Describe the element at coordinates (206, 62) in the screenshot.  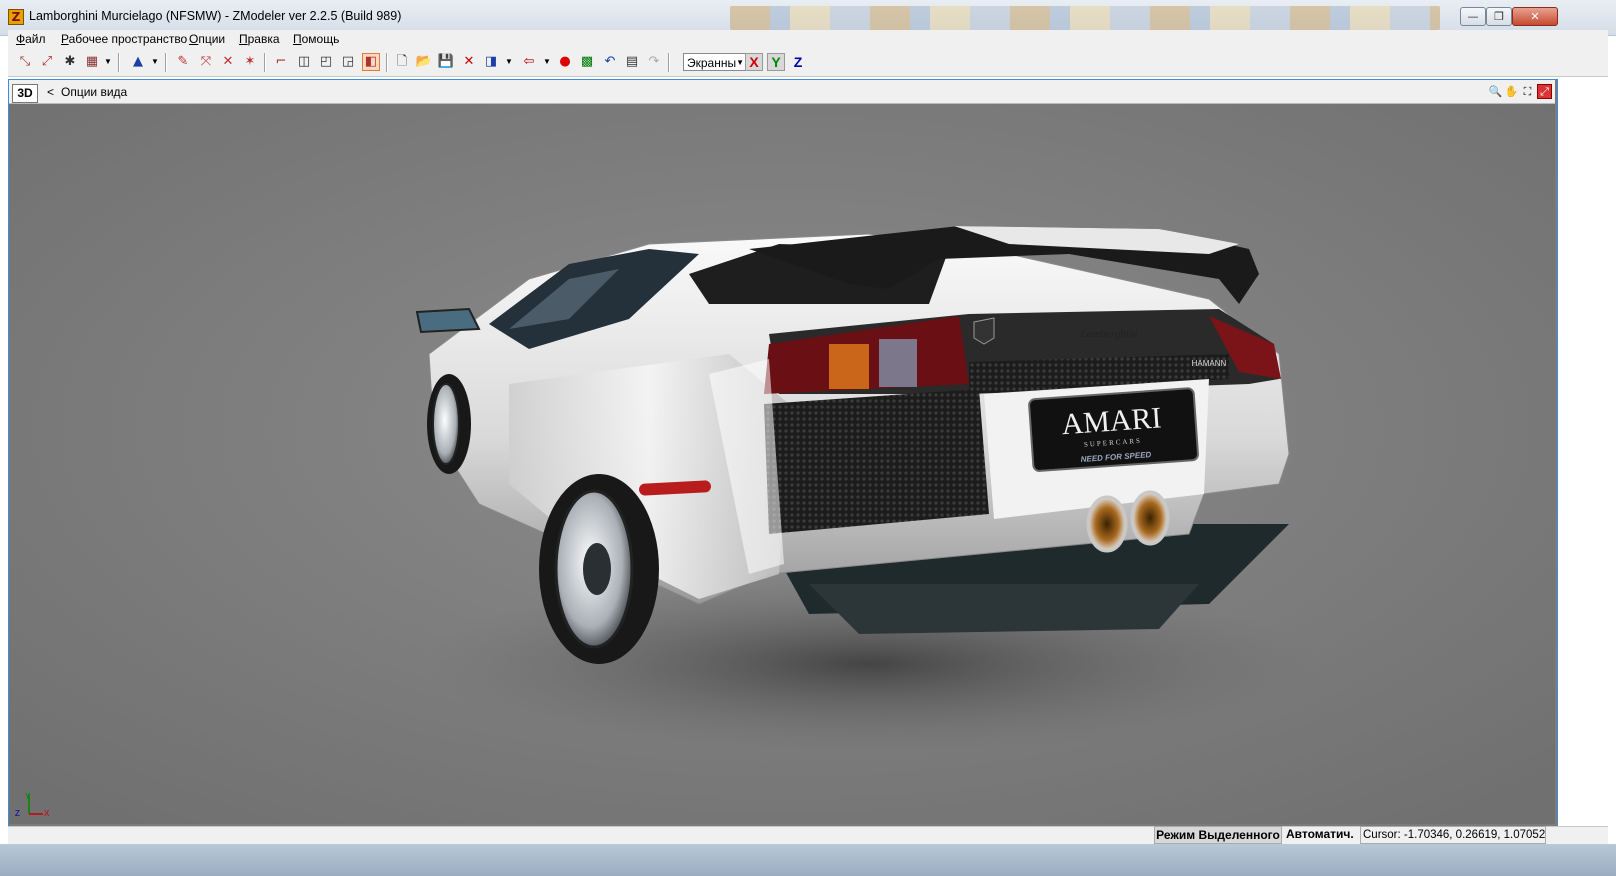
I see `move-tool-icon: ⤧` at that location.